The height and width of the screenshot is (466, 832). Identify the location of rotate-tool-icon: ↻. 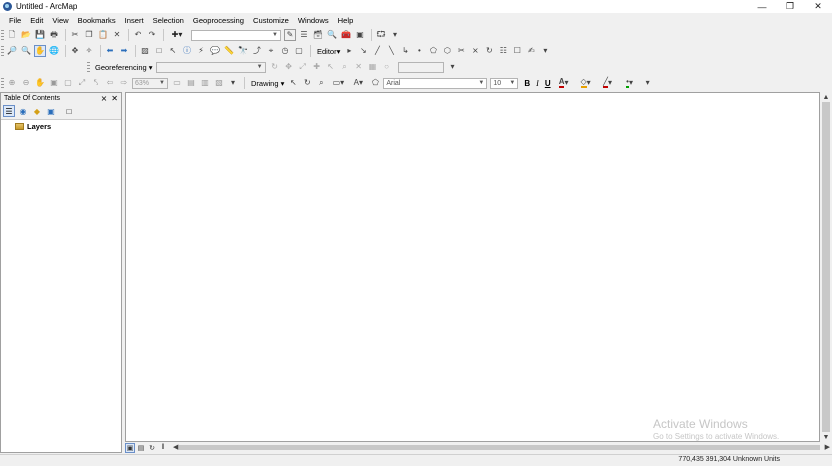
(489, 51).